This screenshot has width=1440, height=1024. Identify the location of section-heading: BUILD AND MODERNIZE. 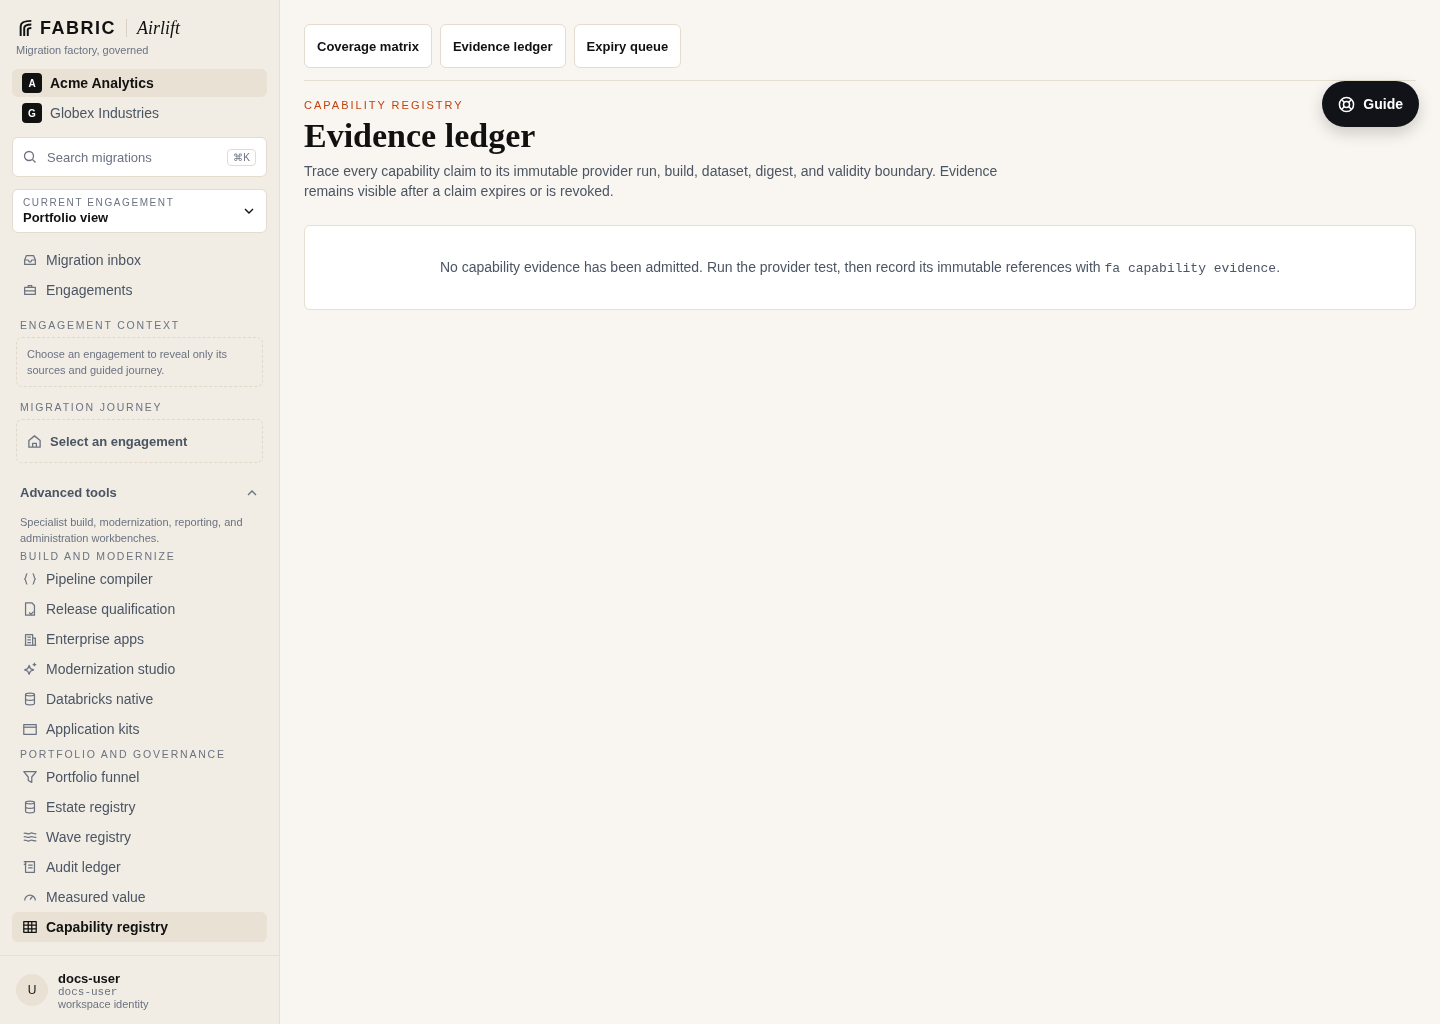
(98, 556).